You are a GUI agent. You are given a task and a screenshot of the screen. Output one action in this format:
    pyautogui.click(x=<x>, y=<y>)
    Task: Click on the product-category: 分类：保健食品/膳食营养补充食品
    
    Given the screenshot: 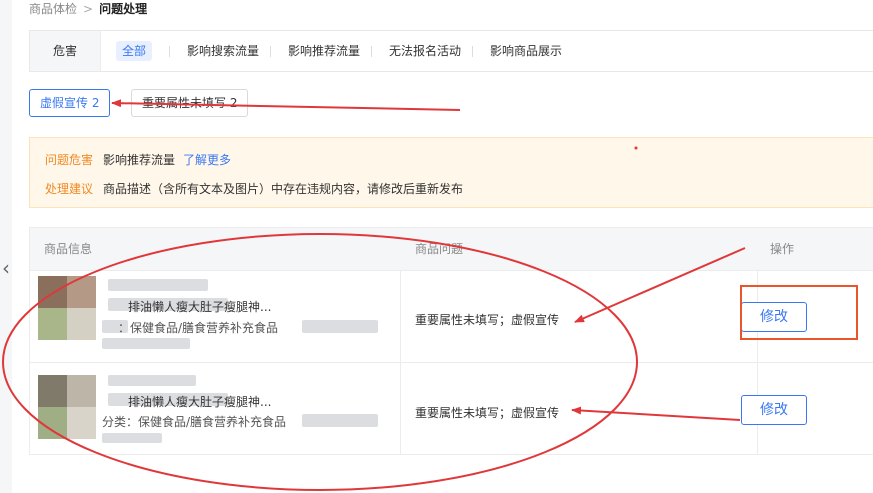 What is the action you would take?
    pyautogui.click(x=194, y=422)
    